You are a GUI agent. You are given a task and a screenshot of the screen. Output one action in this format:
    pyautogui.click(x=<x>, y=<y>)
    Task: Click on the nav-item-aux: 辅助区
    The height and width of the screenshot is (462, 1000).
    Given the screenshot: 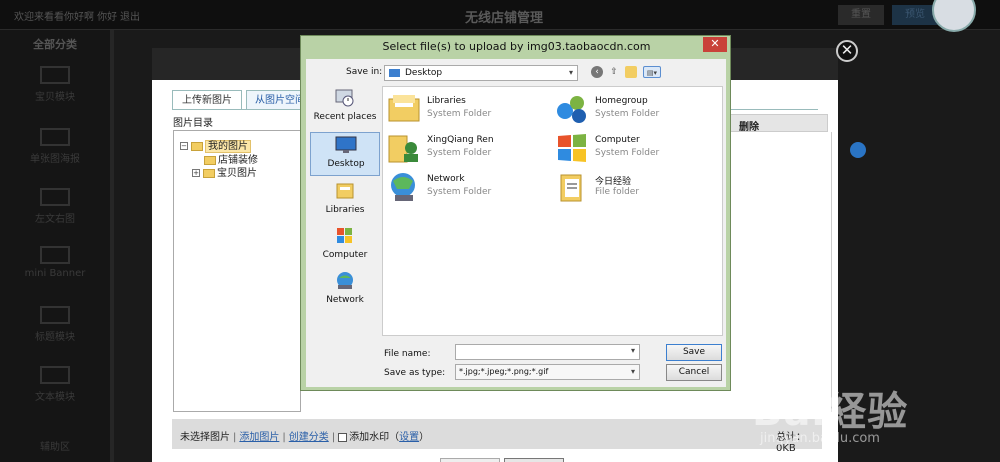 What is the action you would take?
    pyautogui.click(x=55, y=444)
    